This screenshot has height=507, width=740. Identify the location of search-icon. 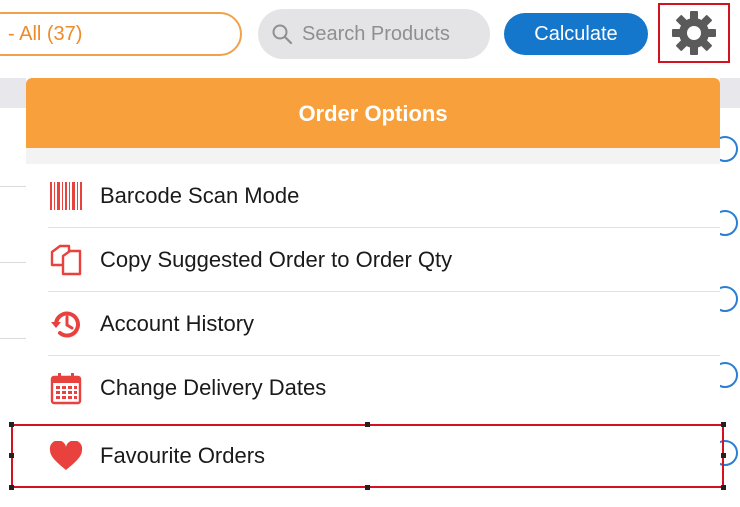
(282, 34).